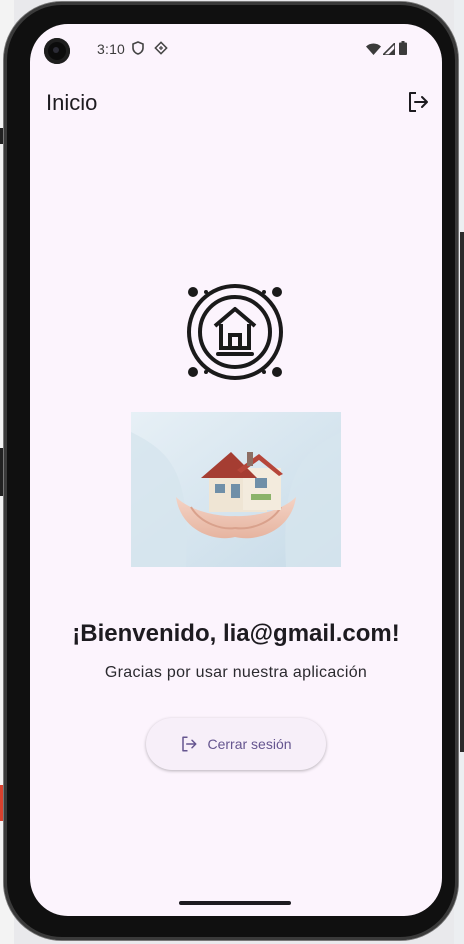  What do you see at coordinates (236, 489) in the screenshot?
I see `hands-holding-house-image` at bounding box center [236, 489].